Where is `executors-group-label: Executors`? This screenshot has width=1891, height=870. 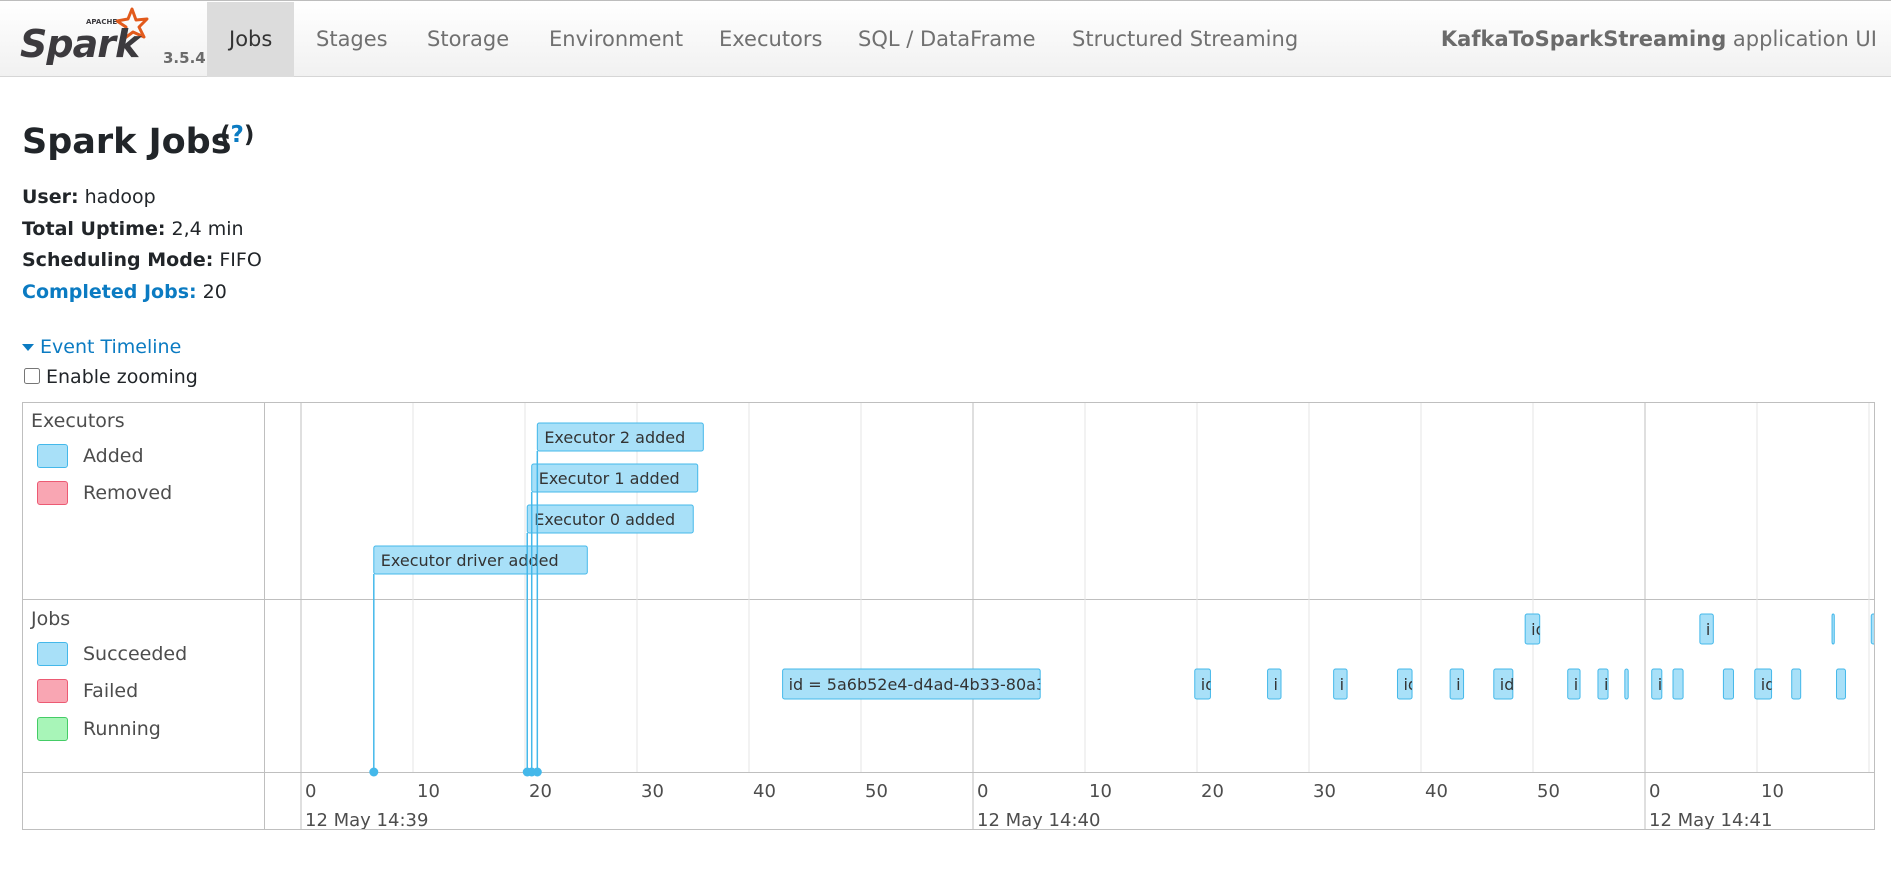
executors-group-label: Executors is located at coordinates (78, 421).